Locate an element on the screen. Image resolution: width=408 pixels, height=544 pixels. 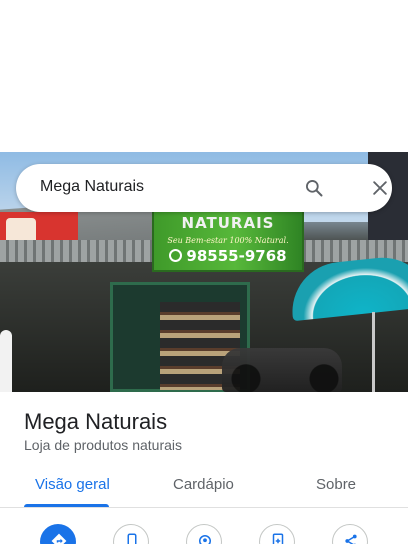
directions-button is located at coordinates (58, 534).